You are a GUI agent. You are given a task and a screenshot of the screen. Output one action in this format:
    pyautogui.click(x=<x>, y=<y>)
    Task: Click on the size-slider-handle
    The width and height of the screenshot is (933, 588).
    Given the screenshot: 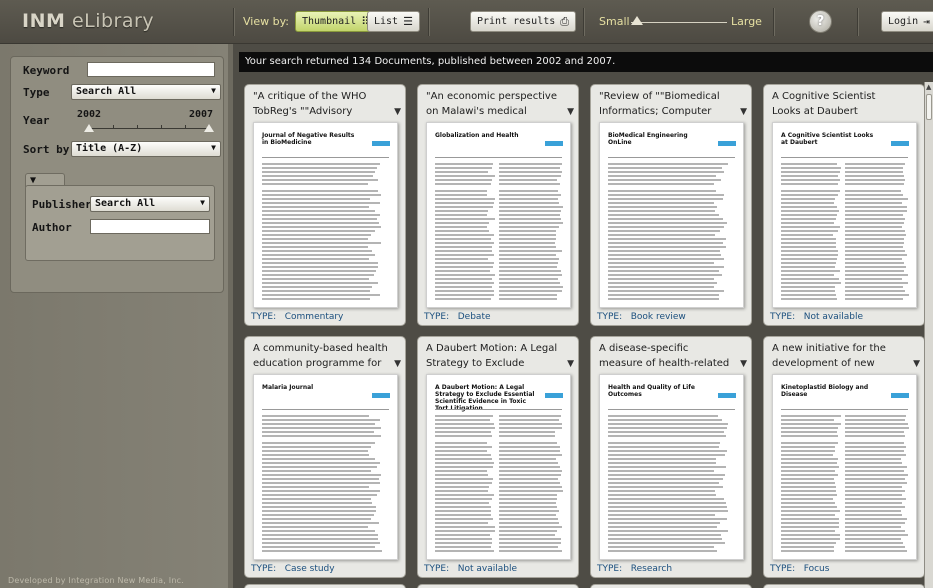 What is the action you would take?
    pyautogui.click(x=637, y=20)
    